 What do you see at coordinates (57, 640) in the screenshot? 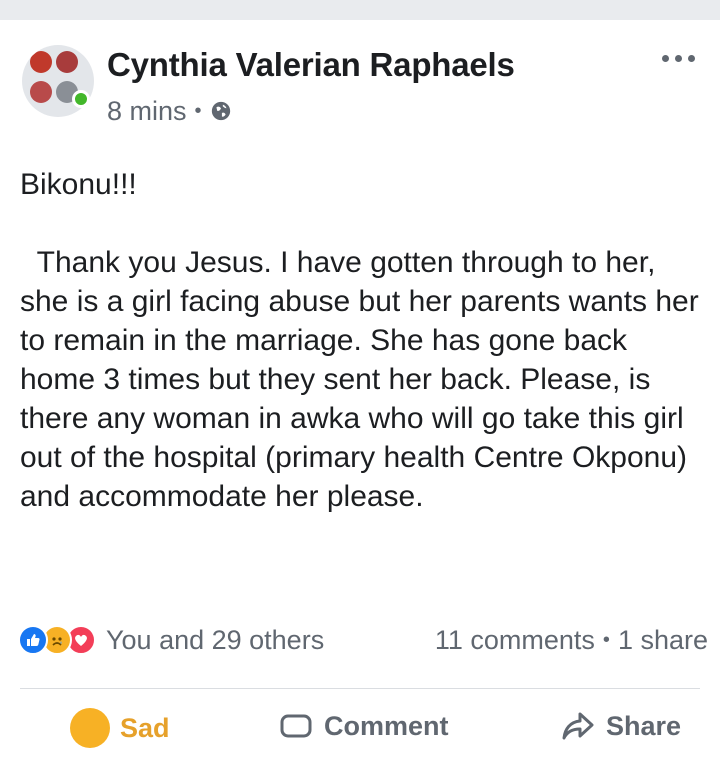
I see `reaction-icons` at bounding box center [57, 640].